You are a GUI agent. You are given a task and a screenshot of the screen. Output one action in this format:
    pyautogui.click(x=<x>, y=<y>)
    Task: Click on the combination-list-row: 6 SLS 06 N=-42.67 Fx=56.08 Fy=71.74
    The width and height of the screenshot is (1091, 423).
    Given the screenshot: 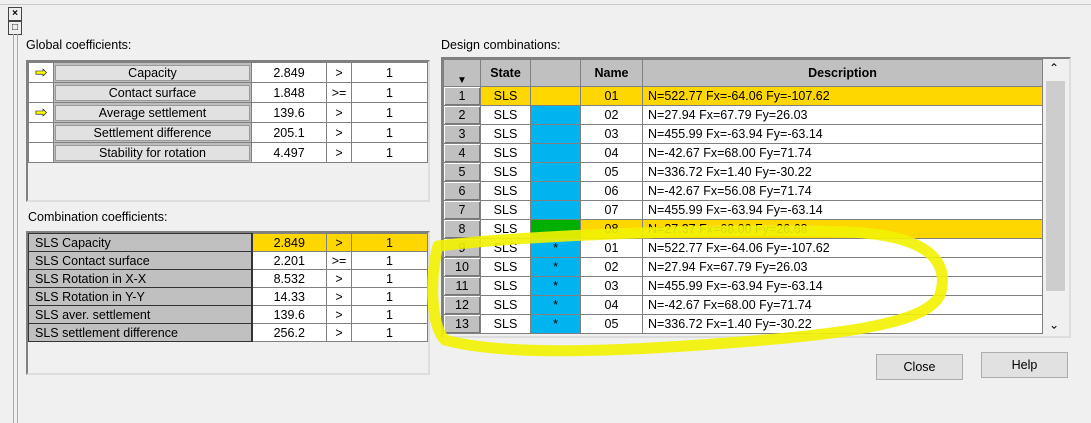 What is the action you would take?
    pyautogui.click(x=743, y=191)
    